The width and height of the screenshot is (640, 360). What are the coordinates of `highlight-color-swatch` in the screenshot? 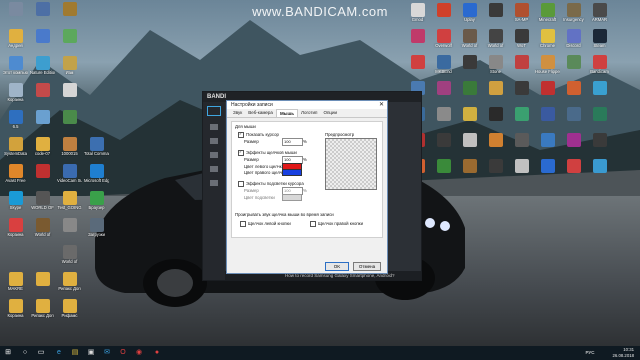 It's located at (292, 197).